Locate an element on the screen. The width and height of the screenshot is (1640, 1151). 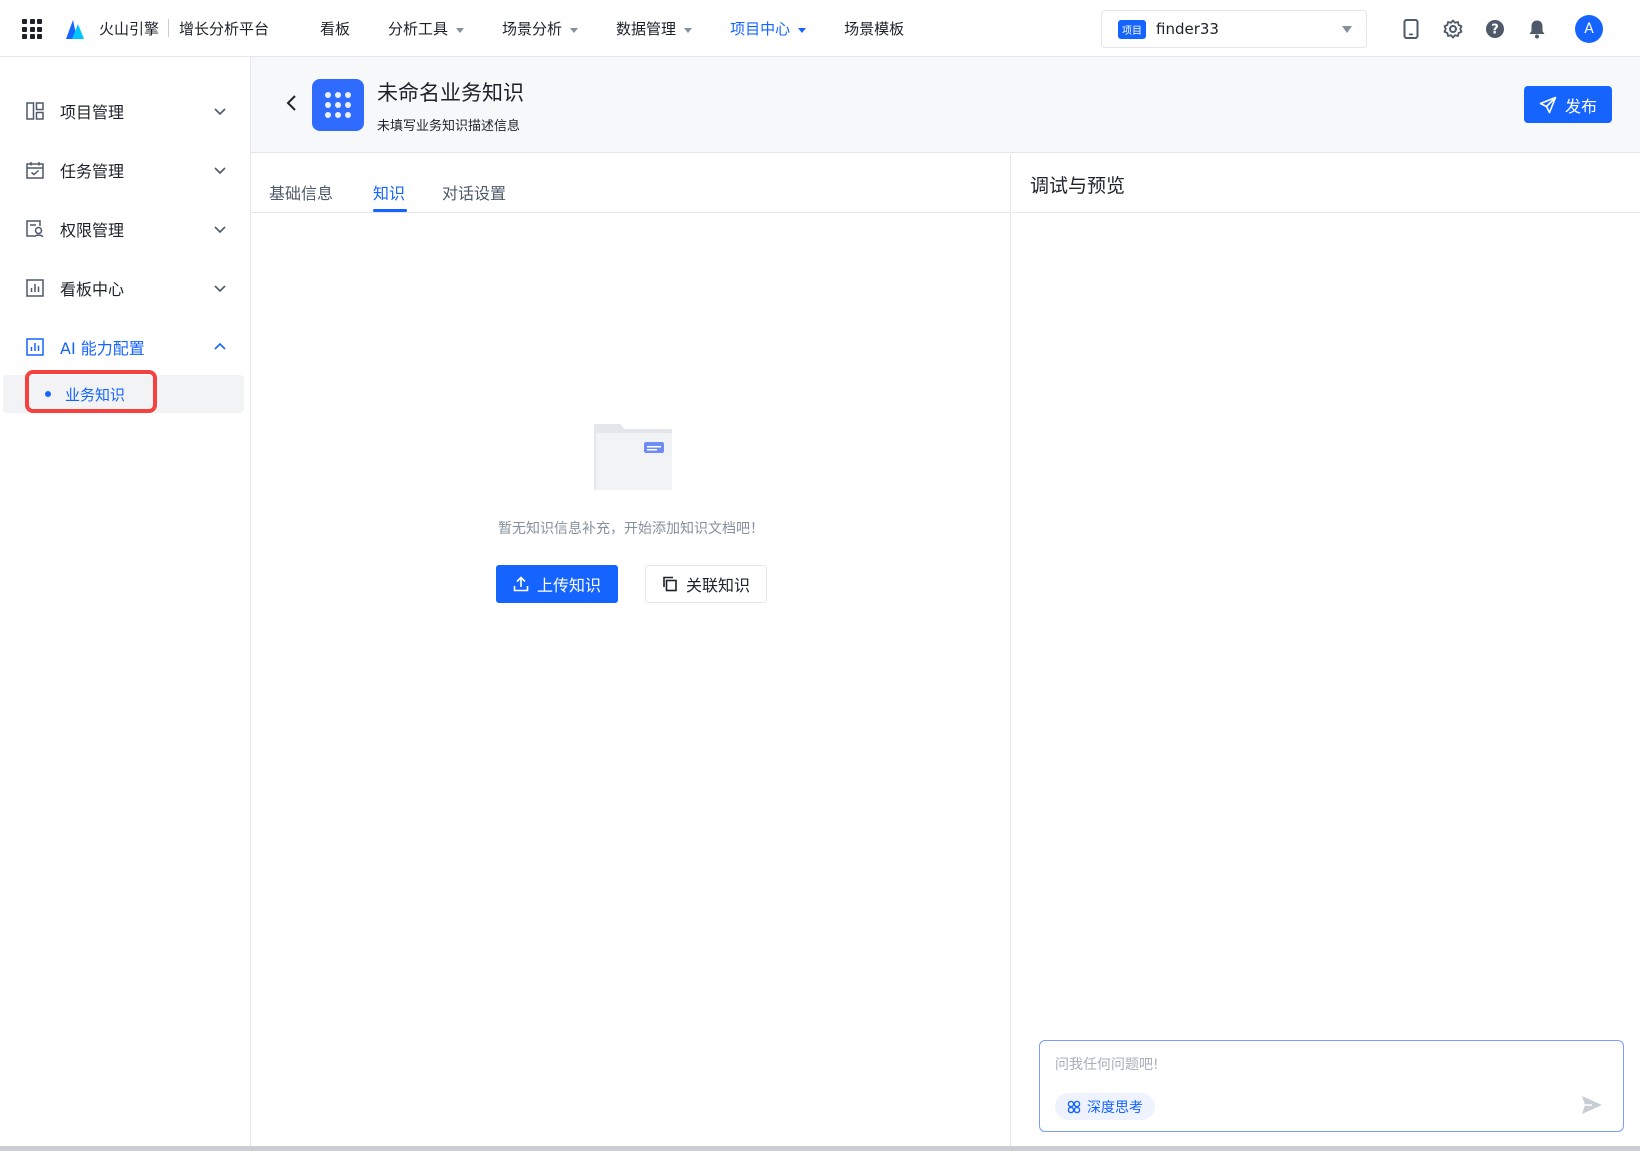
send-message-icon is located at coordinates (1592, 1105).